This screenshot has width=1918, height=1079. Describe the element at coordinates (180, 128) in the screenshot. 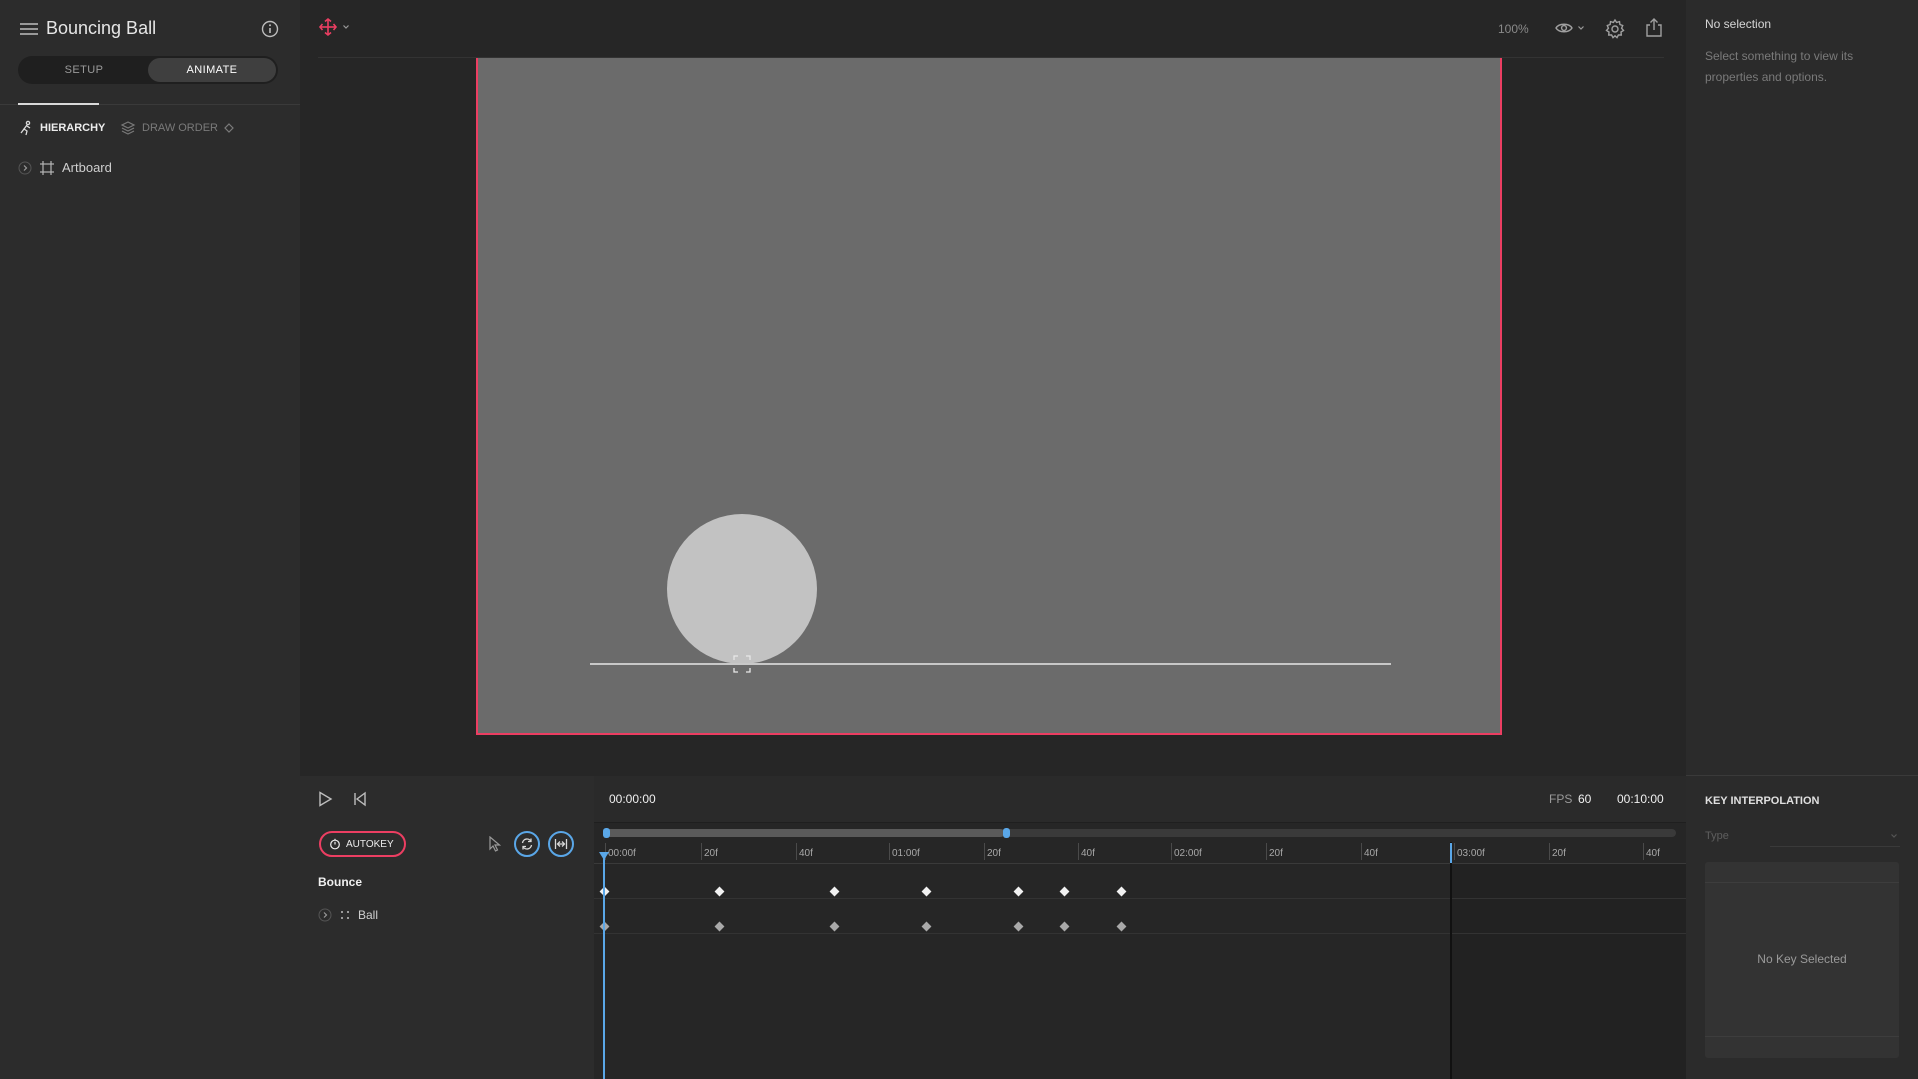

I see `tab-draw-order-label: DRAW ORDER` at that location.